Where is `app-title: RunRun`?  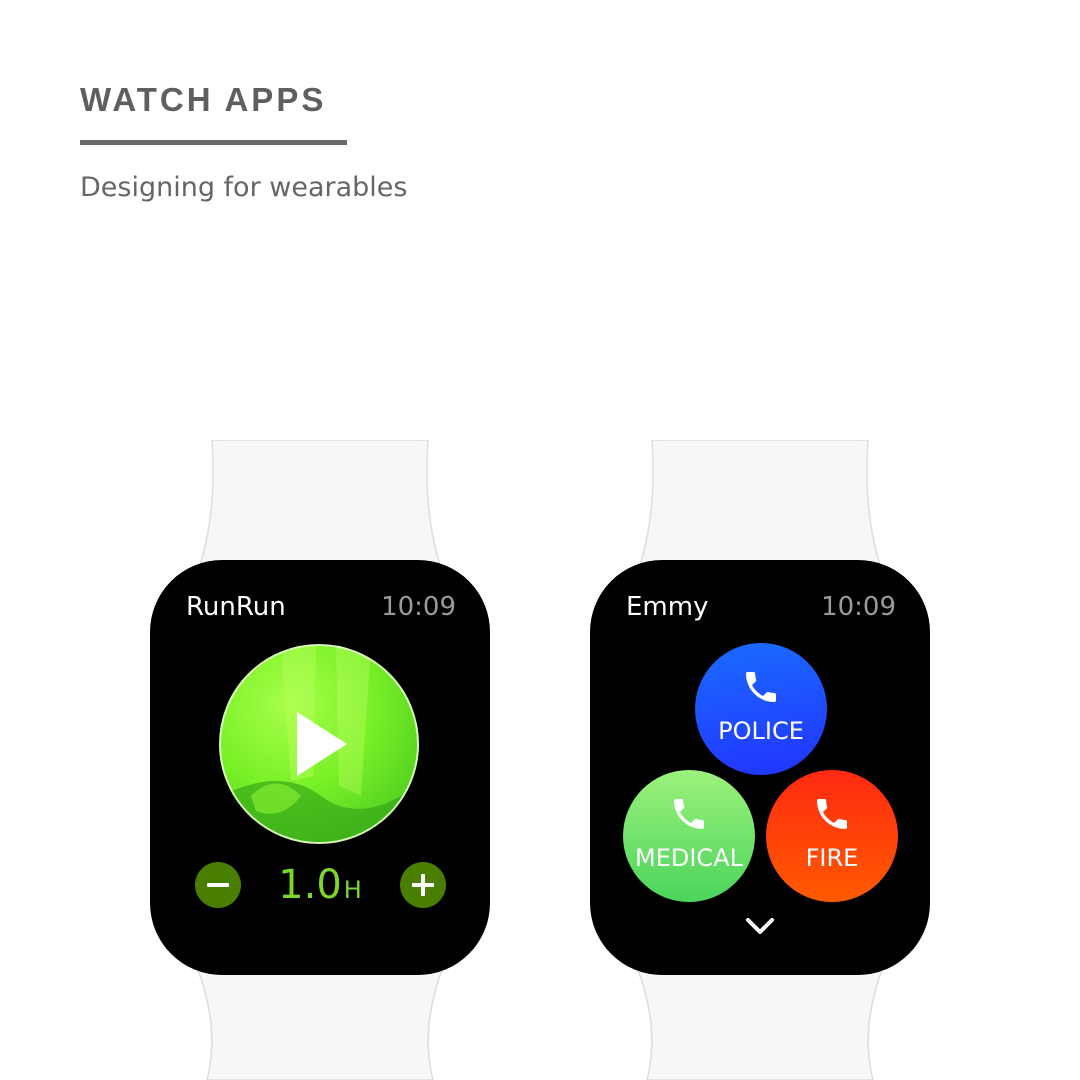 app-title: RunRun is located at coordinates (236, 607).